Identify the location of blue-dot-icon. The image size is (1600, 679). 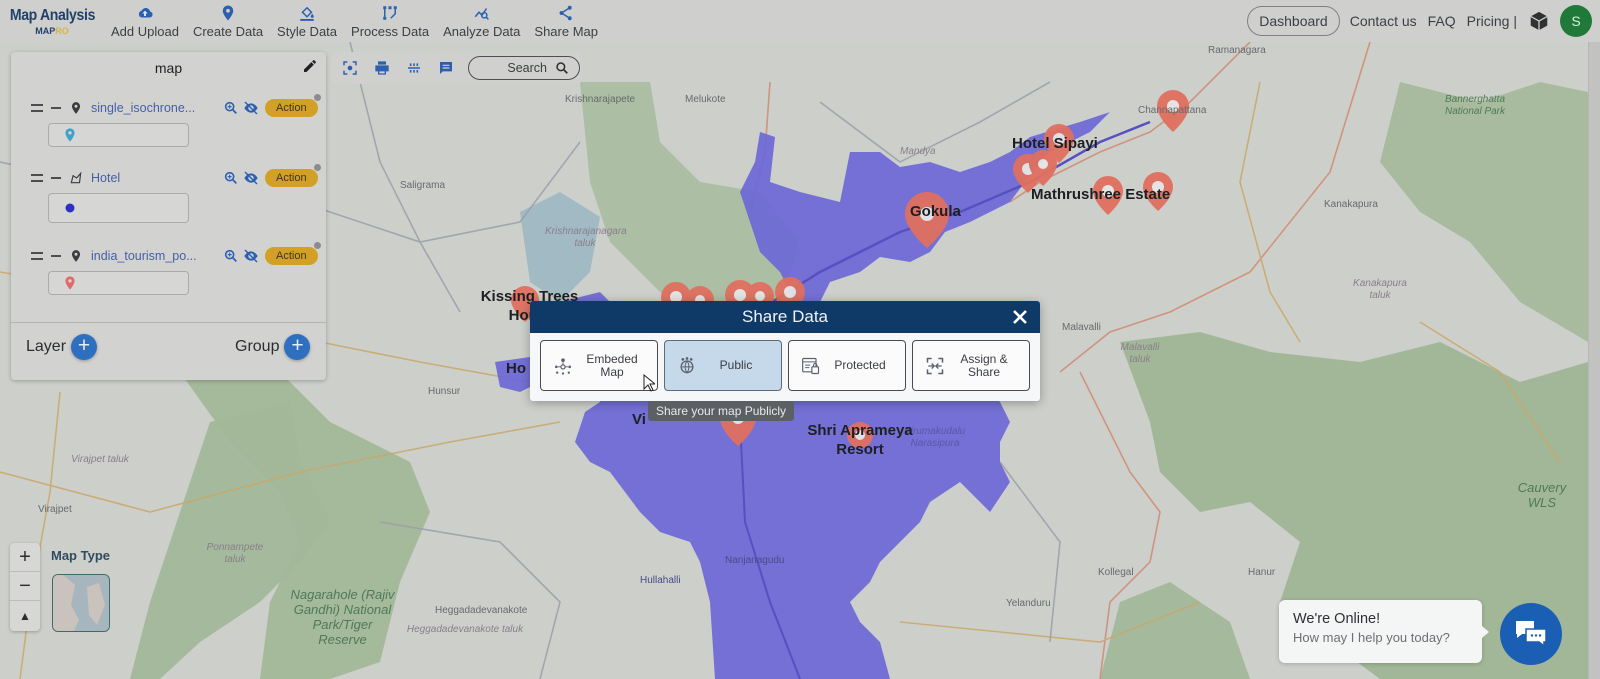
(70, 208).